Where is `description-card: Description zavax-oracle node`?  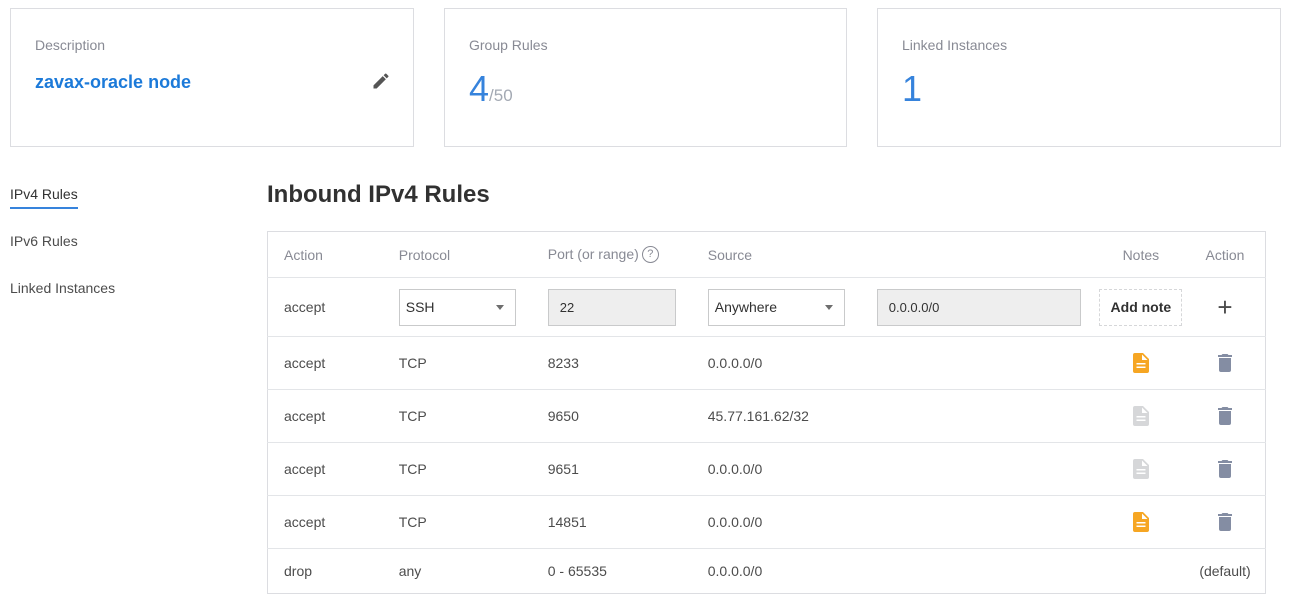
description-card: Description zavax-oracle node is located at coordinates (212, 77).